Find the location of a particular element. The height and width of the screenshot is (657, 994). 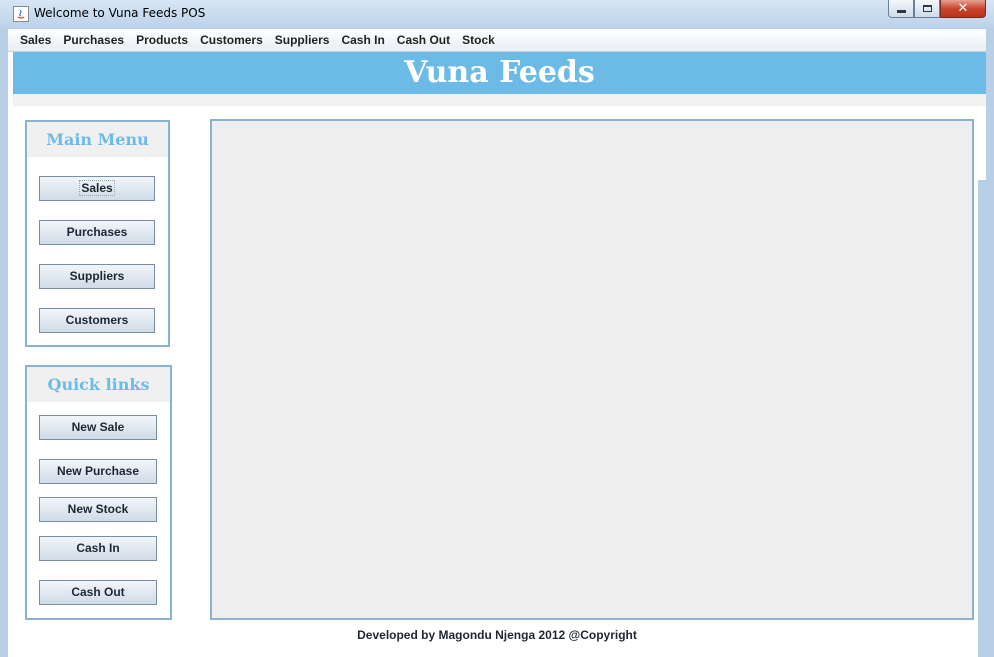

menu-stock: Stock is located at coordinates (478, 40).